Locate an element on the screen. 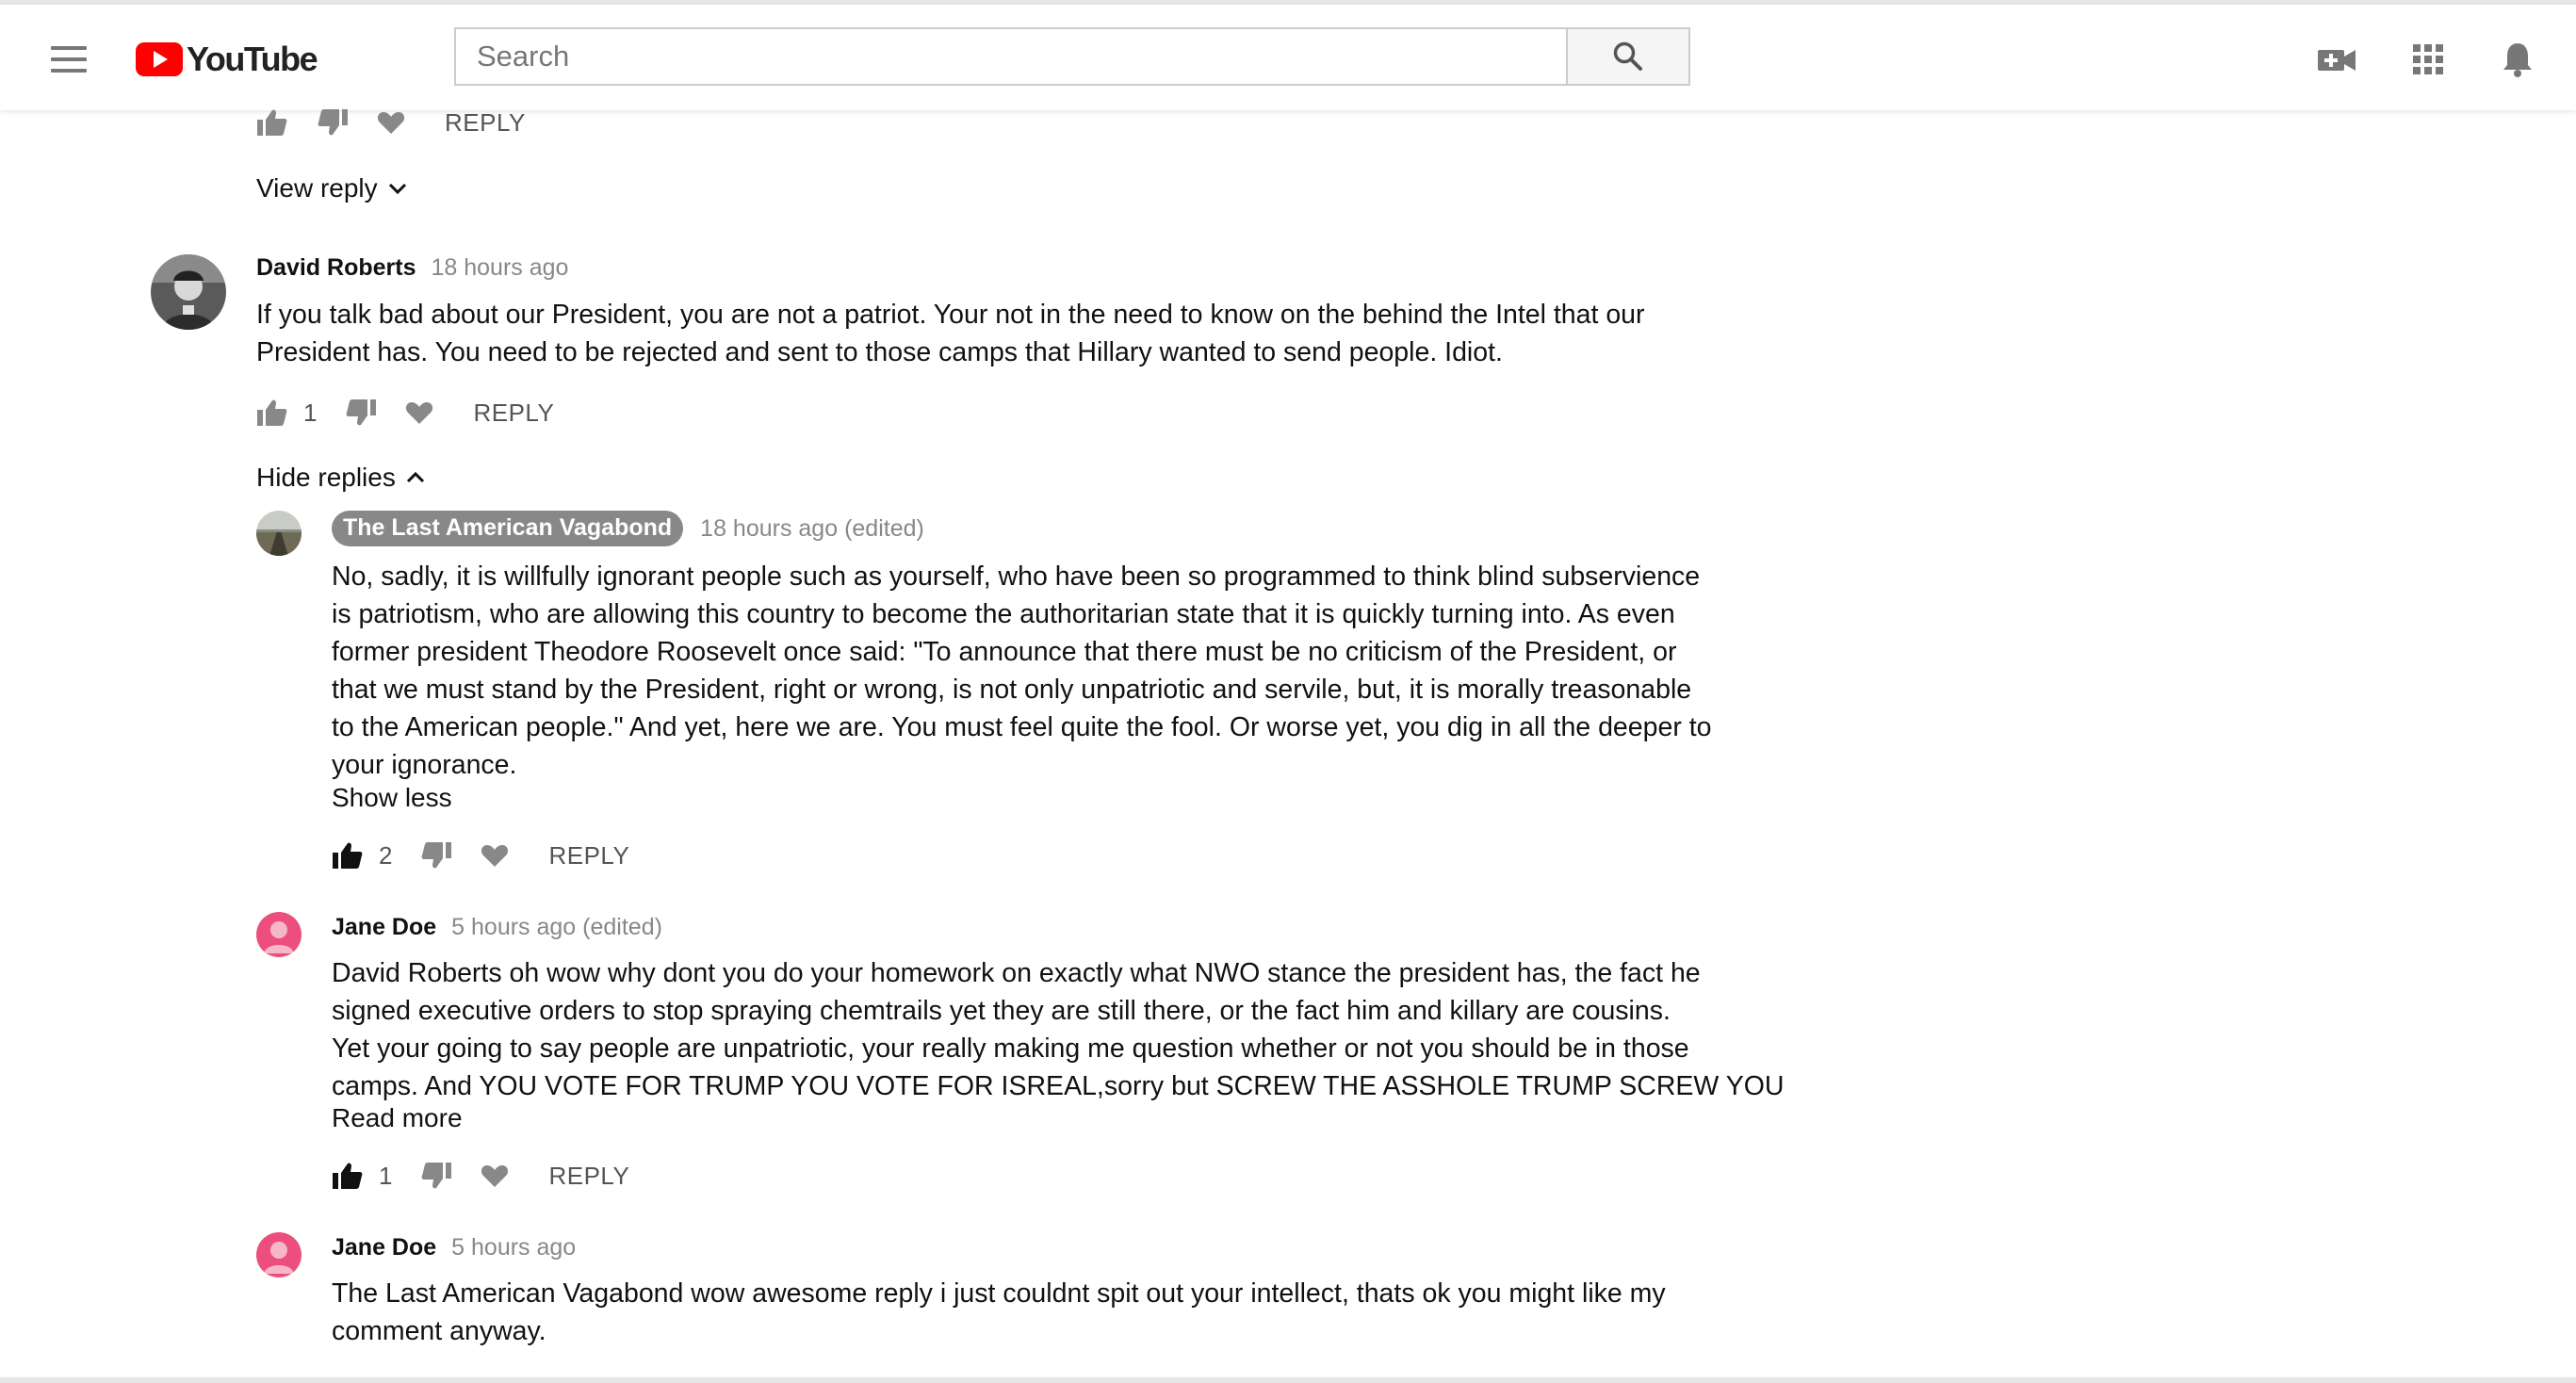  video-camera-add-icon is located at coordinates (2336, 59).